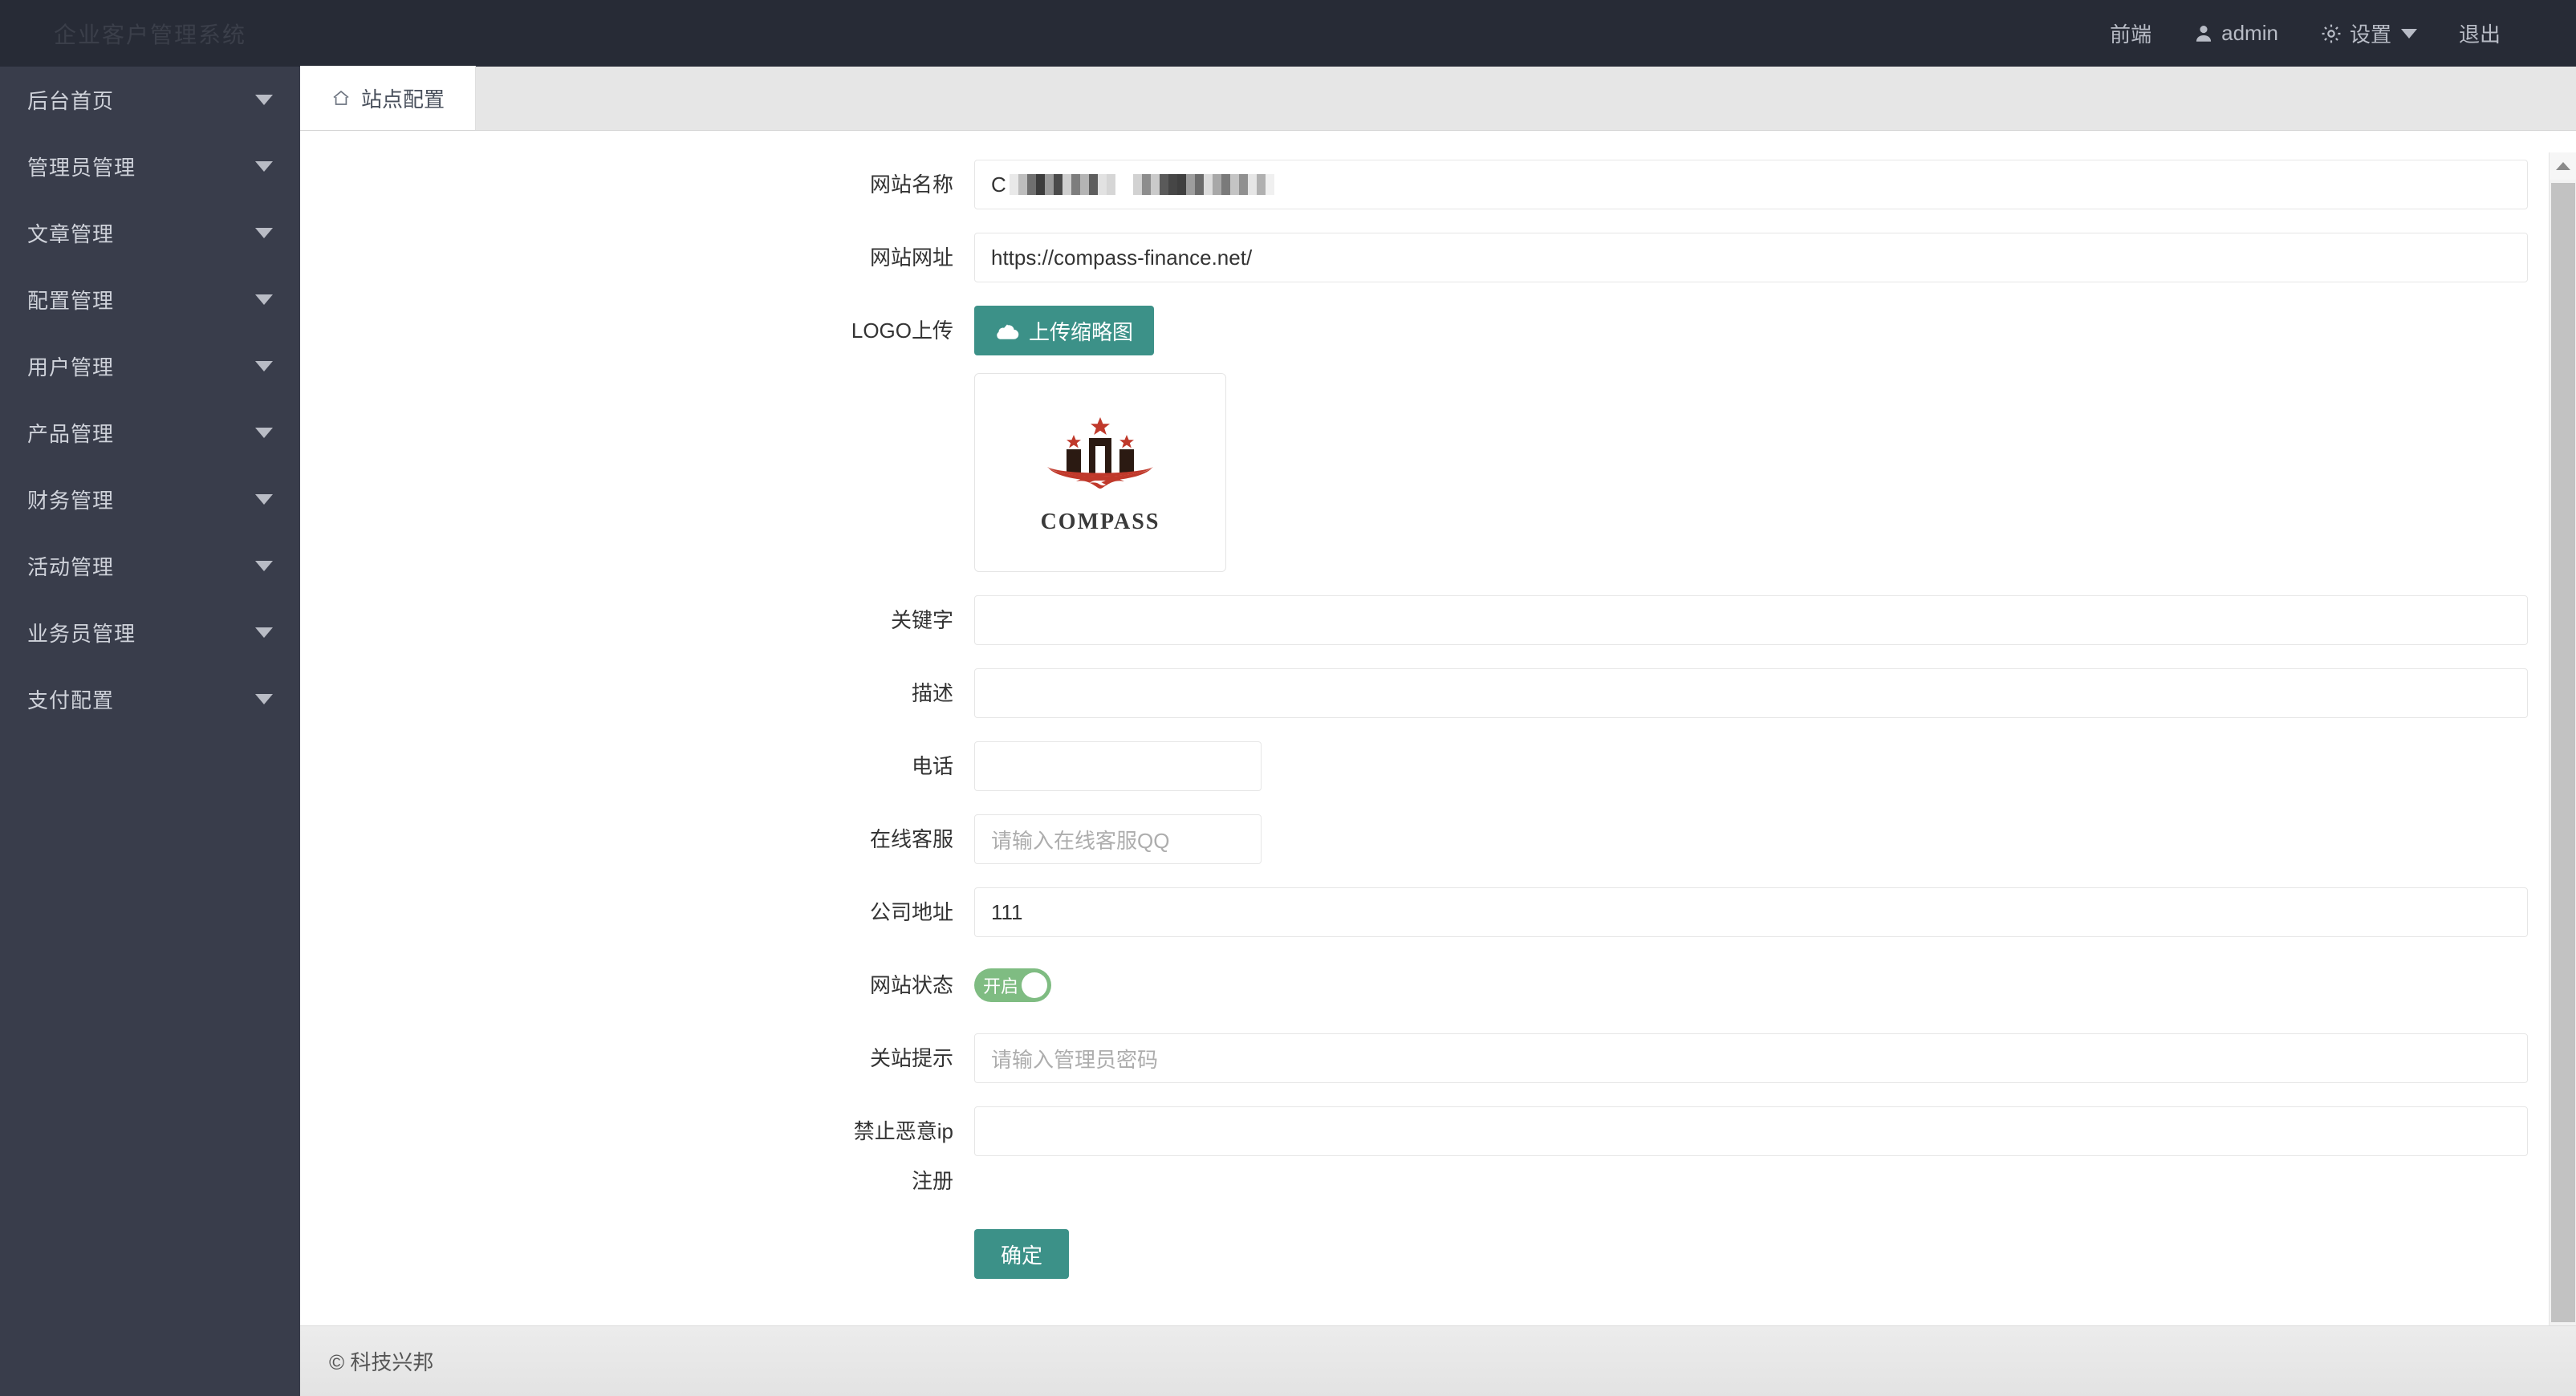 The width and height of the screenshot is (2576, 1396). I want to click on nav-item-frontend: 前端, so click(2130, 33).